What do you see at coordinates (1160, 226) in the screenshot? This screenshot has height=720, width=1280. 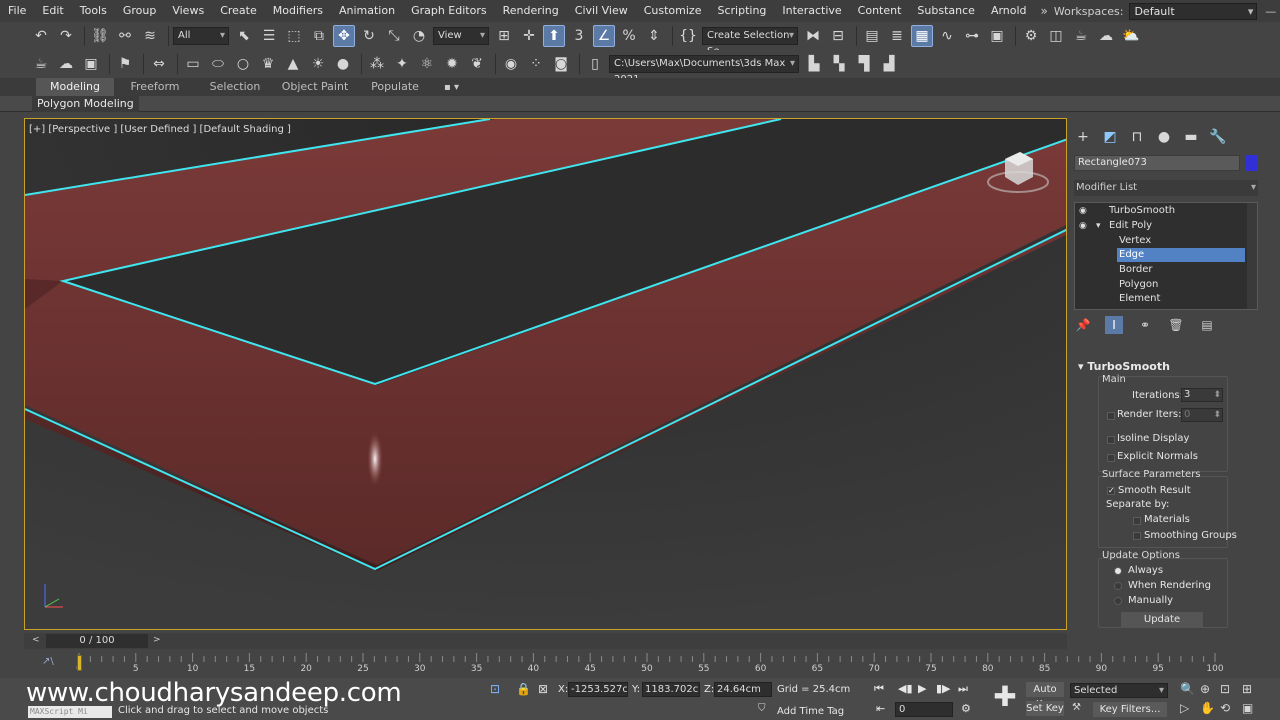 I see `stack-item-edit-poly: ◉ ▾ Edit Poly` at bounding box center [1160, 226].